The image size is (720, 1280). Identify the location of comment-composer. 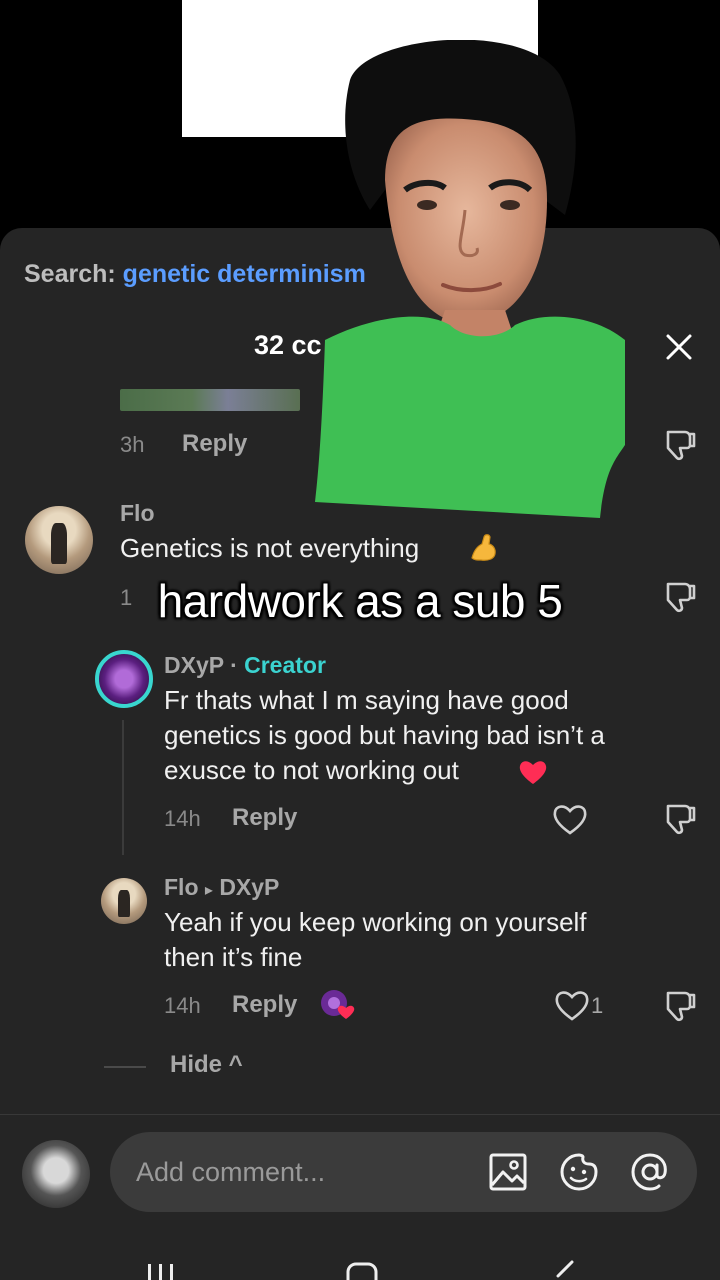
(403, 1172).